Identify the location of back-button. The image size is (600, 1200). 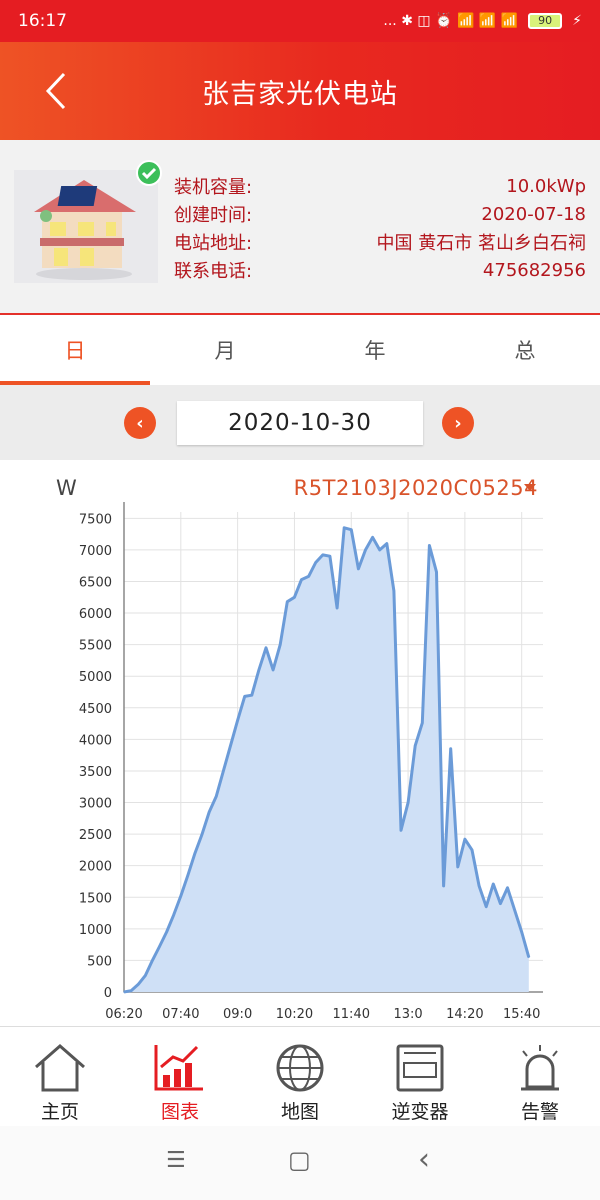
(56, 91).